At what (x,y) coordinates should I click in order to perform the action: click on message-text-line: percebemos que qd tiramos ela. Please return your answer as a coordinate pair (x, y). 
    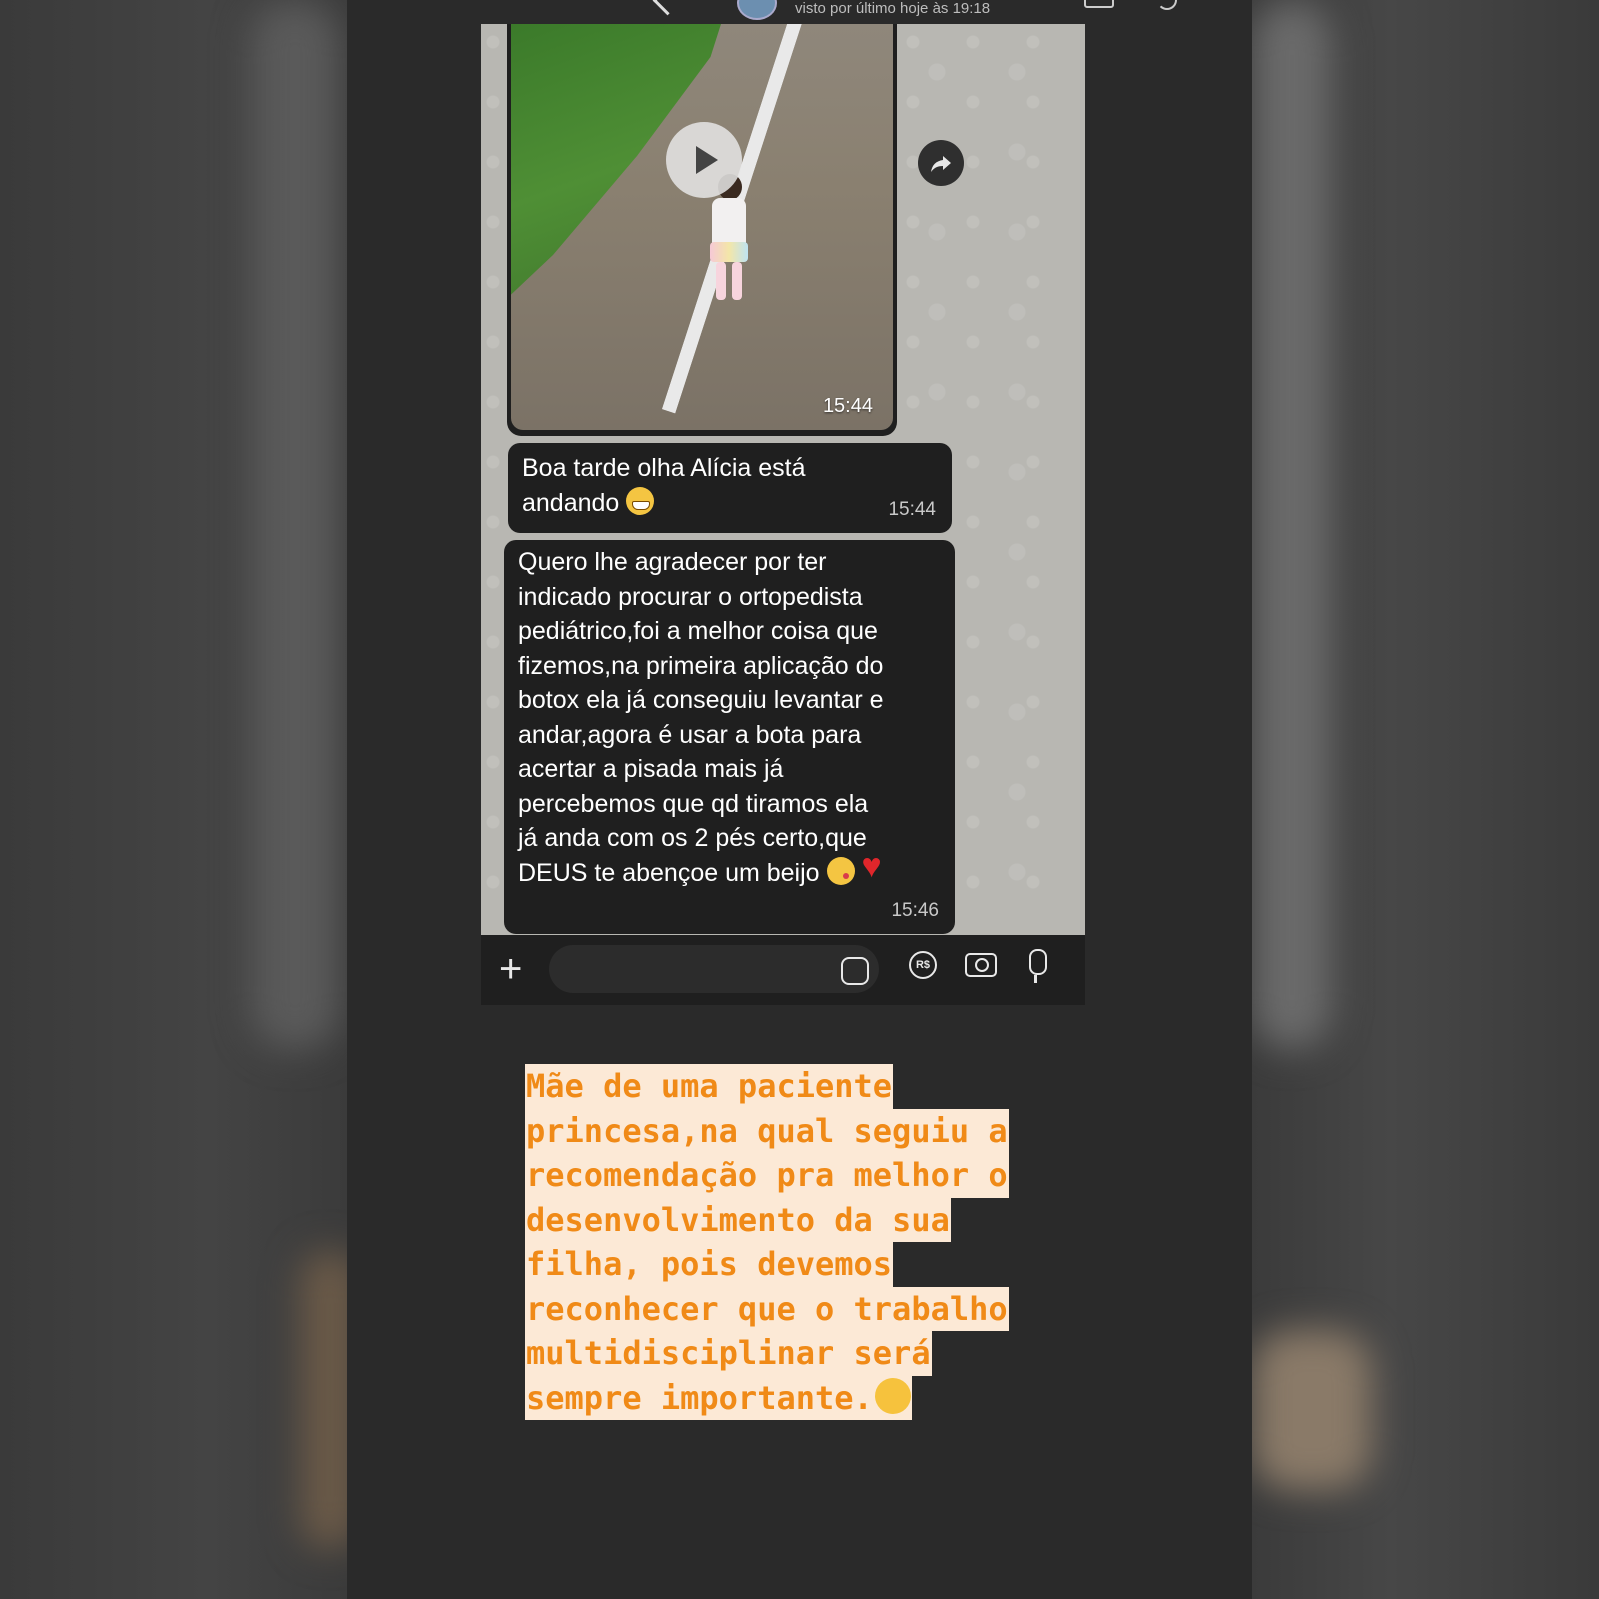
    Looking at the image, I should click on (693, 803).